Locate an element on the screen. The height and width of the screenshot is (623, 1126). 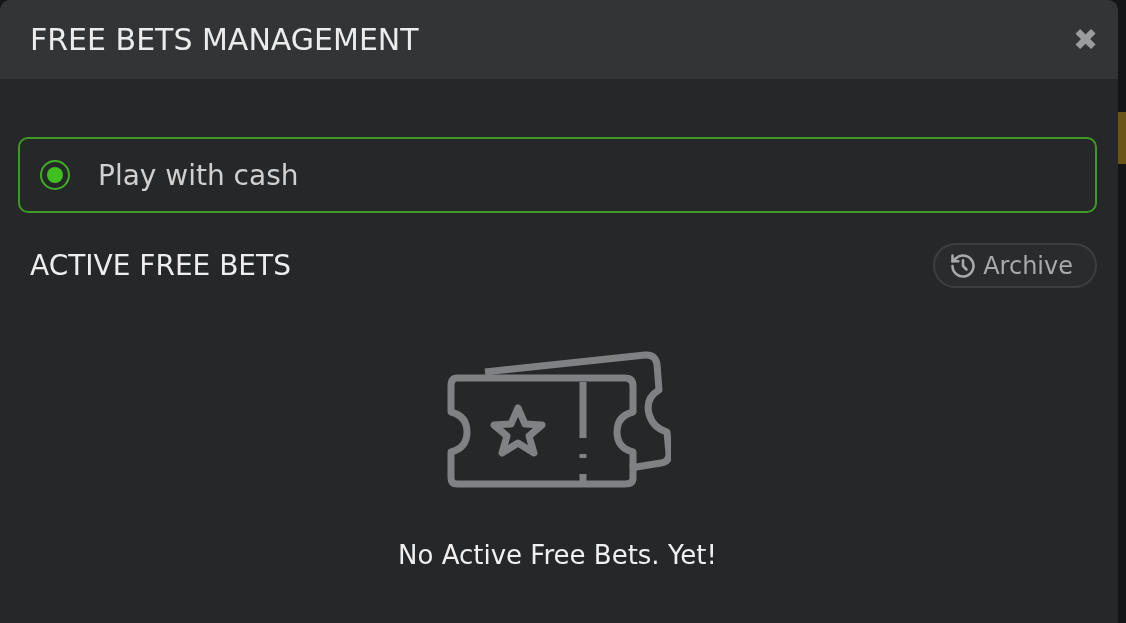
cash-option: Play with cash is located at coordinates (557, 175).